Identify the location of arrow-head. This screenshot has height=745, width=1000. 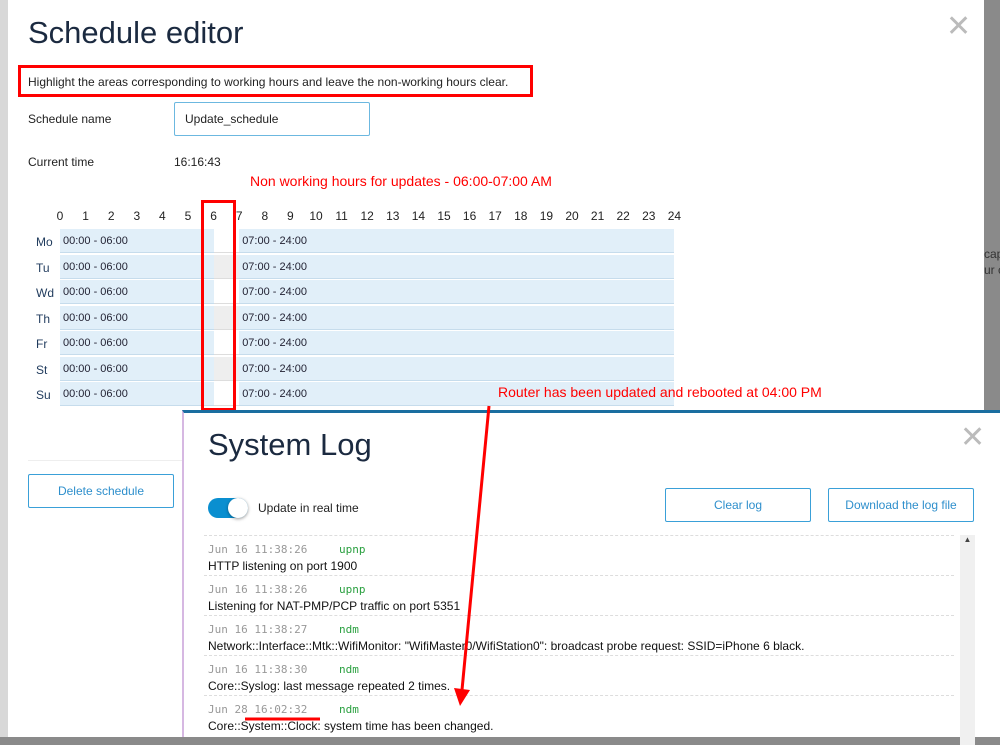
(462, 697).